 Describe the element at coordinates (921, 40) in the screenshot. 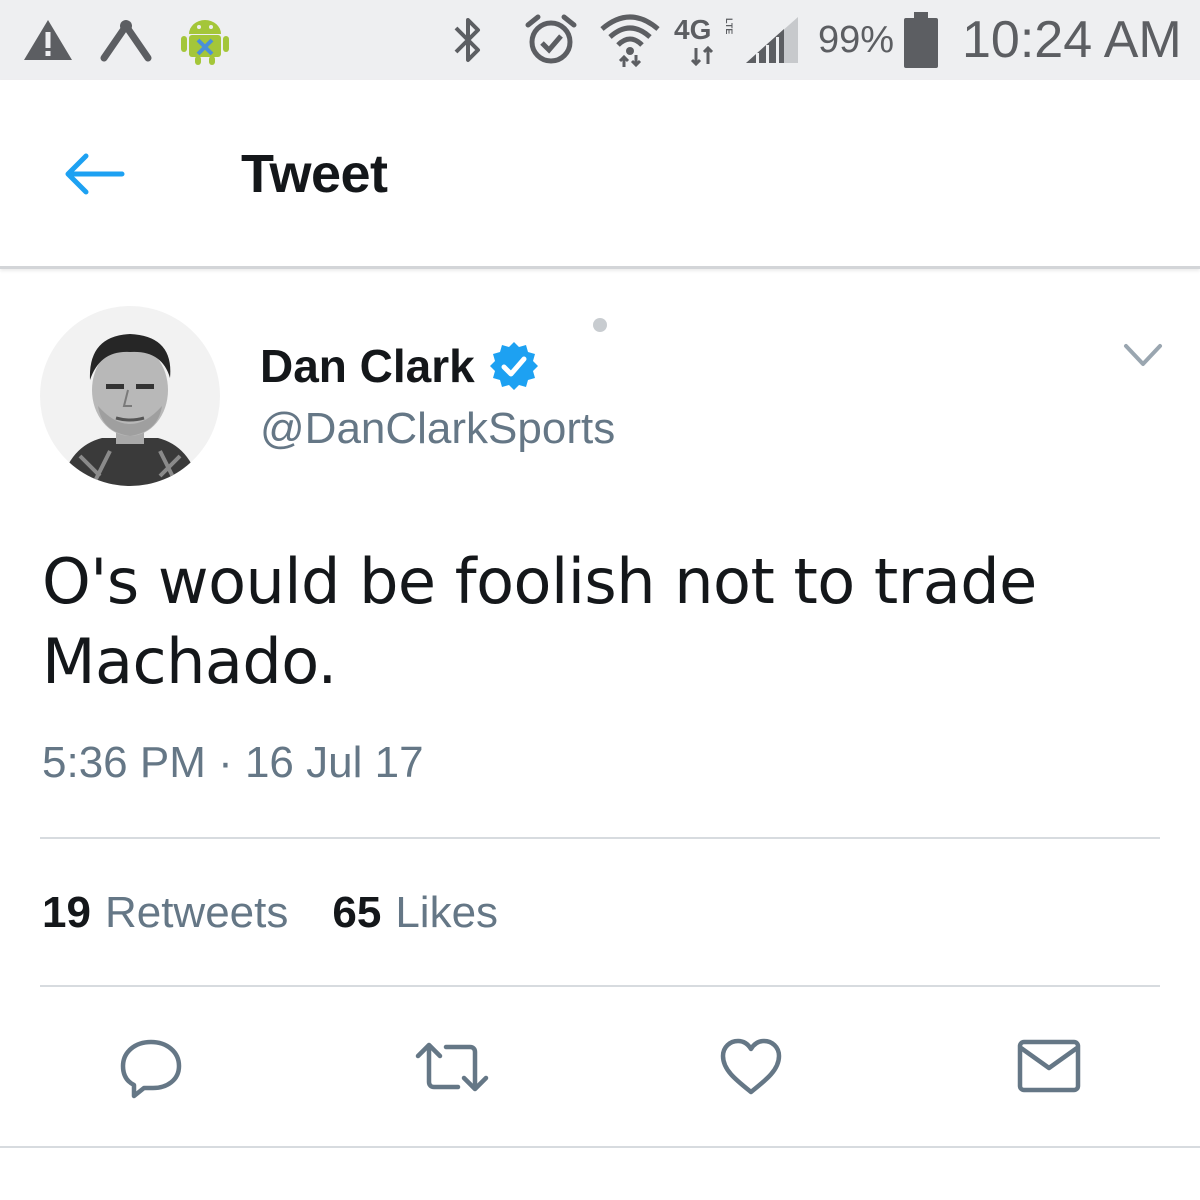

I see `battery-icon` at that location.